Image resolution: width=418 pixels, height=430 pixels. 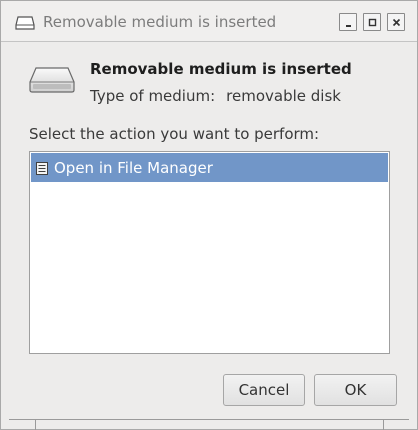 What do you see at coordinates (133, 168) in the screenshot?
I see `list-item-label: Open in File Manager` at bounding box center [133, 168].